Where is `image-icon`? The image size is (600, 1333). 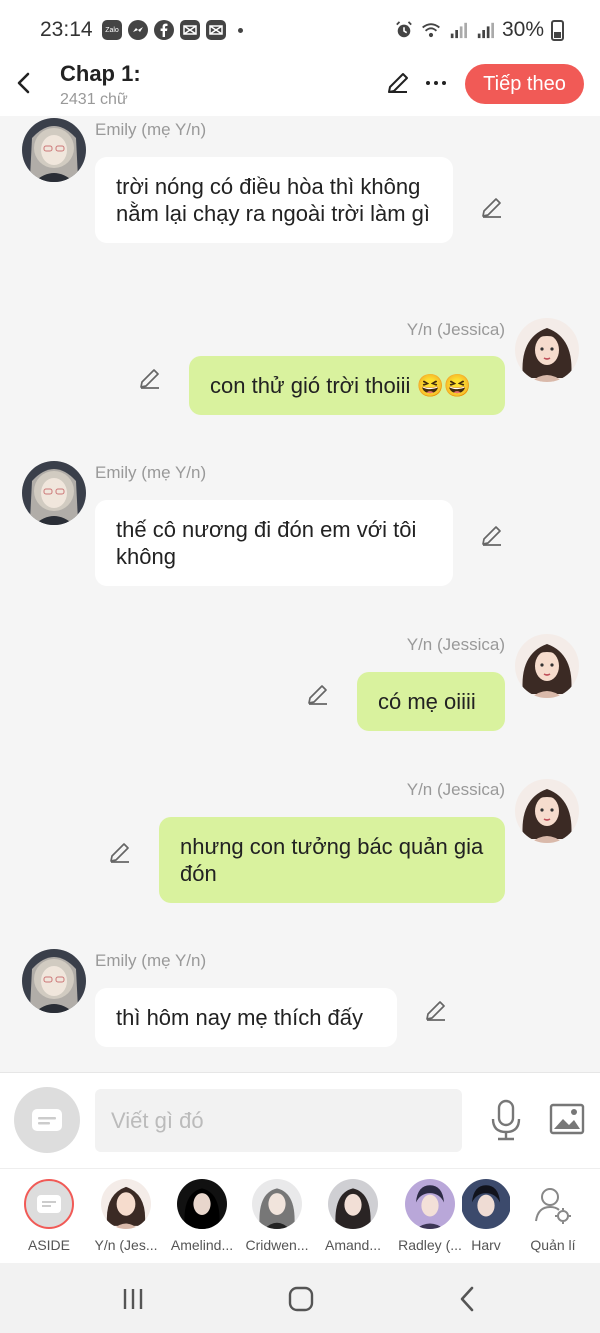
image-icon is located at coordinates (567, 1119).